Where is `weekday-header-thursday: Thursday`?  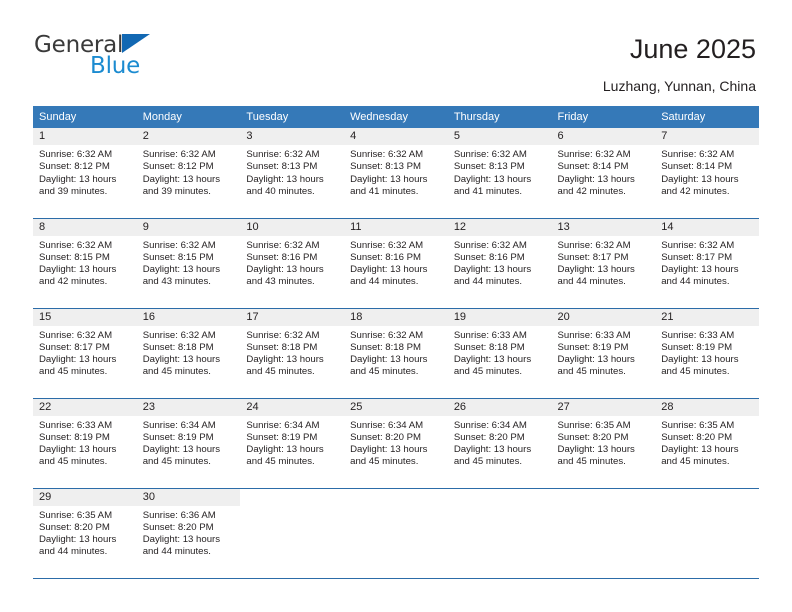
weekday-header-thursday: Thursday is located at coordinates (499, 117).